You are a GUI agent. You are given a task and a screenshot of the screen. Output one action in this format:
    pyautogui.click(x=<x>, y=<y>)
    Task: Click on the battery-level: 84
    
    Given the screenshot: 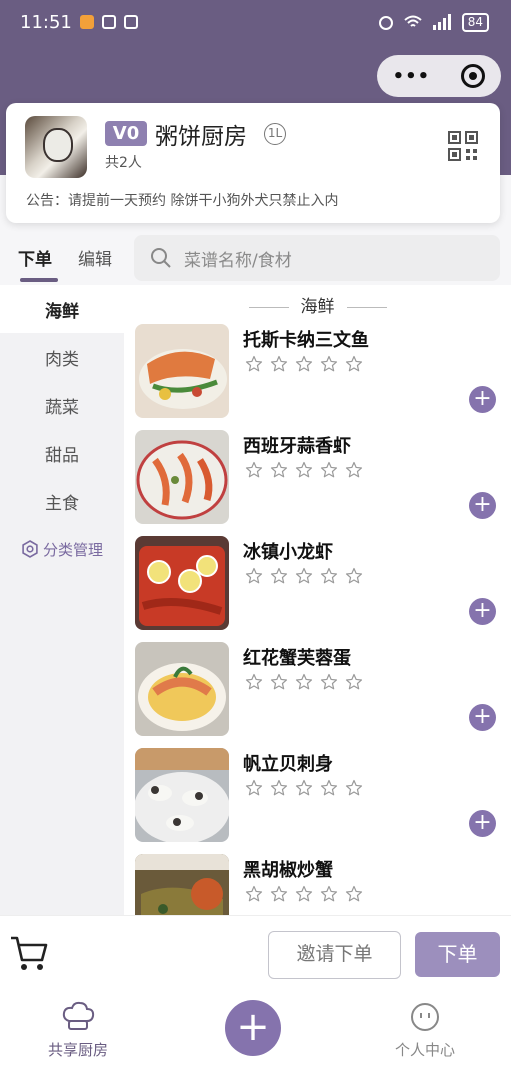 What is the action you would take?
    pyautogui.click(x=475, y=22)
    